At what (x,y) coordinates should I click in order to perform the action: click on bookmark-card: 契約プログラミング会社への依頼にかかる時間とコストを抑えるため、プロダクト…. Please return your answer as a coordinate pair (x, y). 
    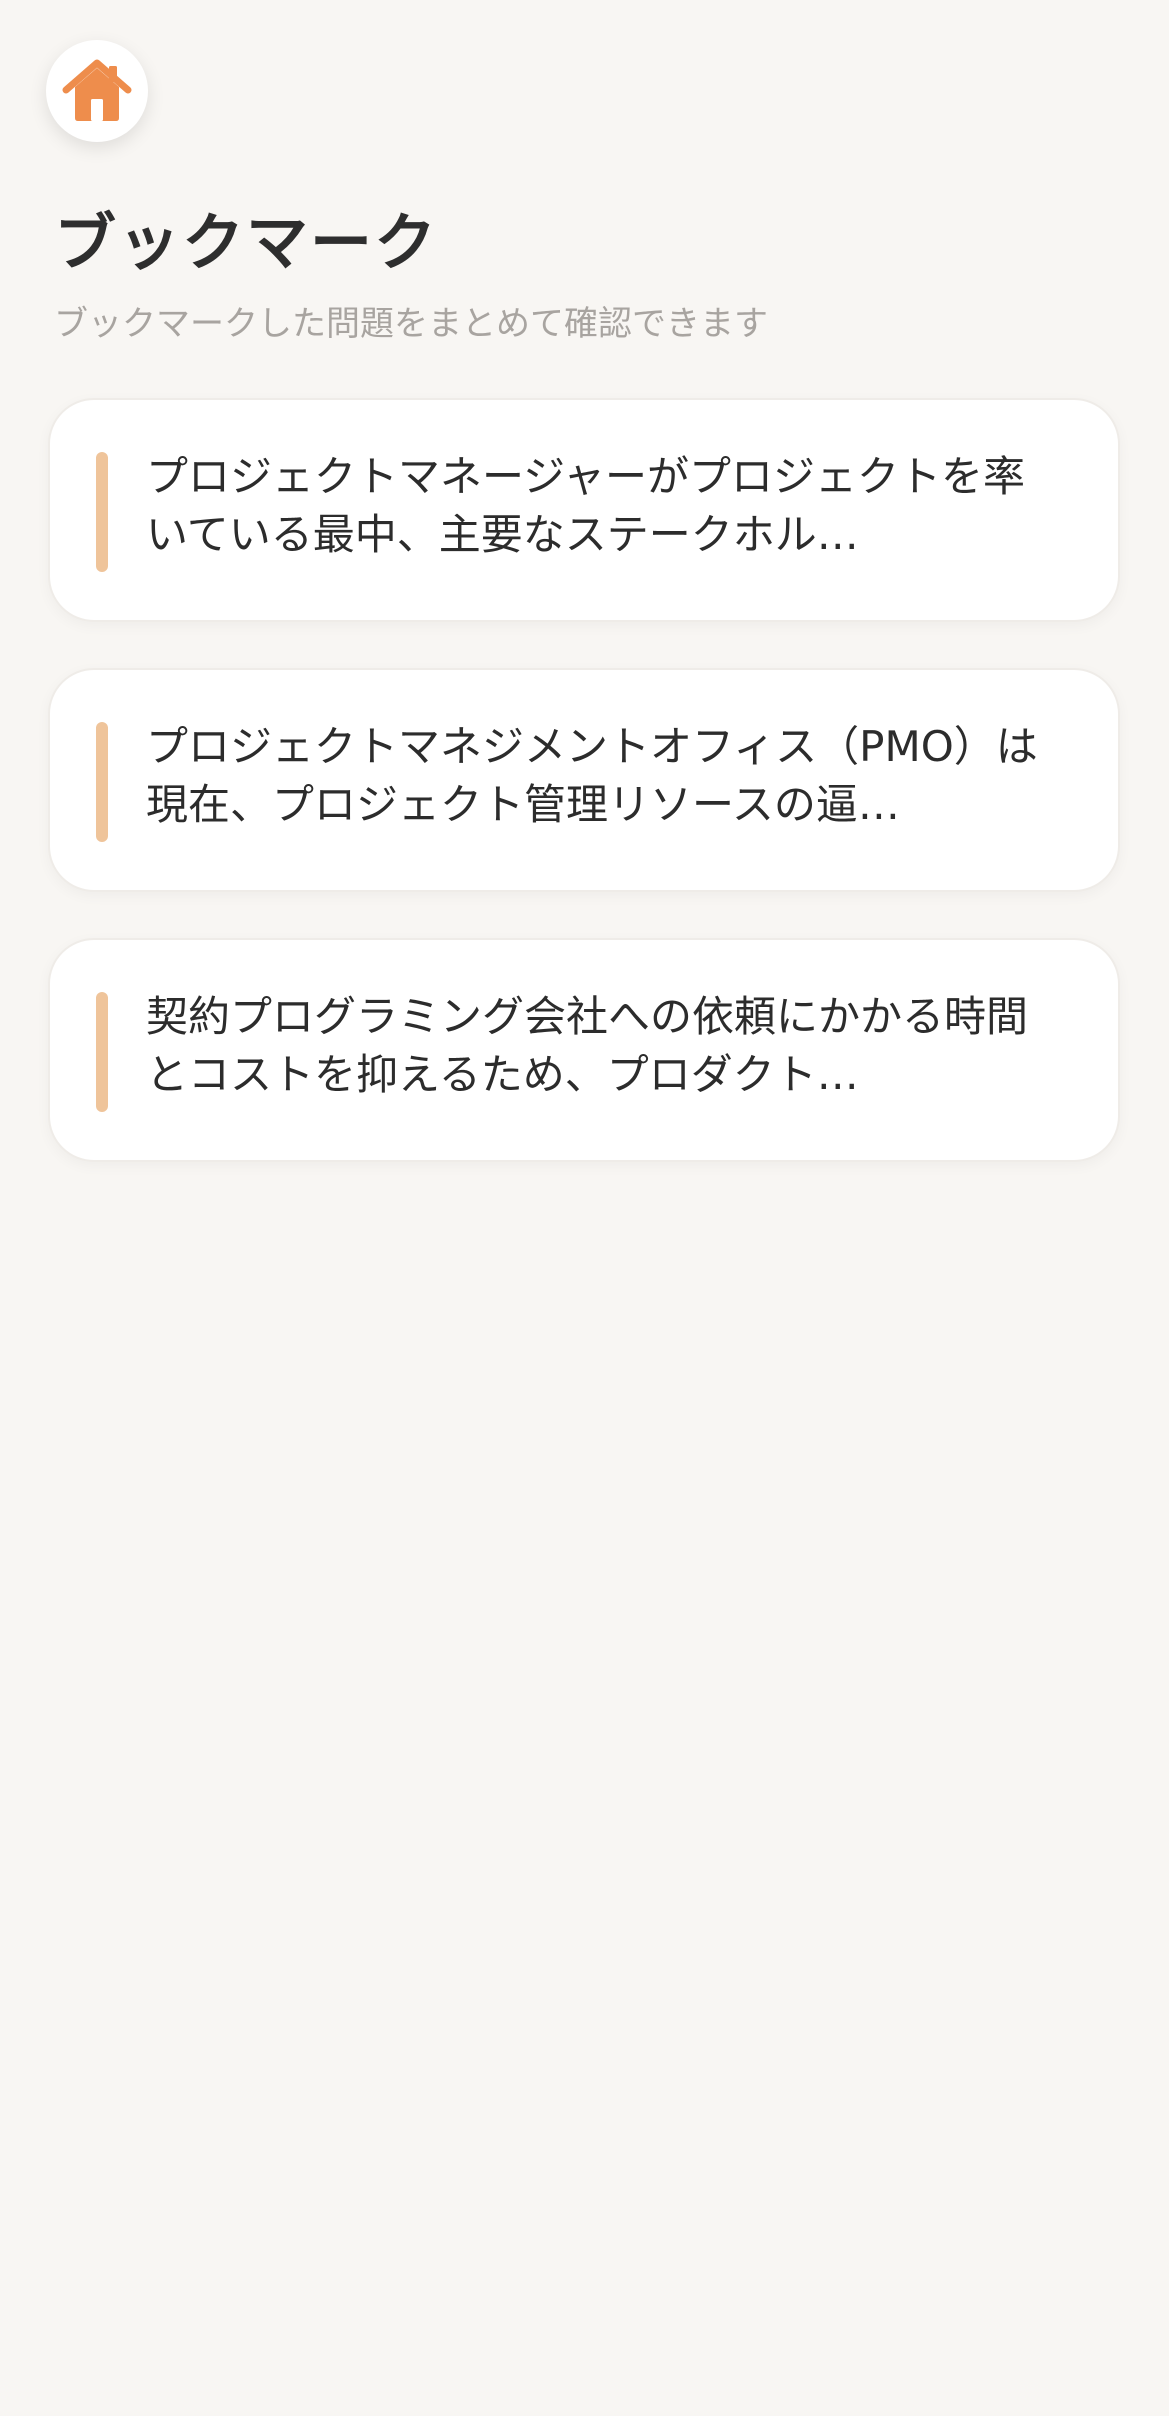
    Looking at the image, I should click on (584, 1050).